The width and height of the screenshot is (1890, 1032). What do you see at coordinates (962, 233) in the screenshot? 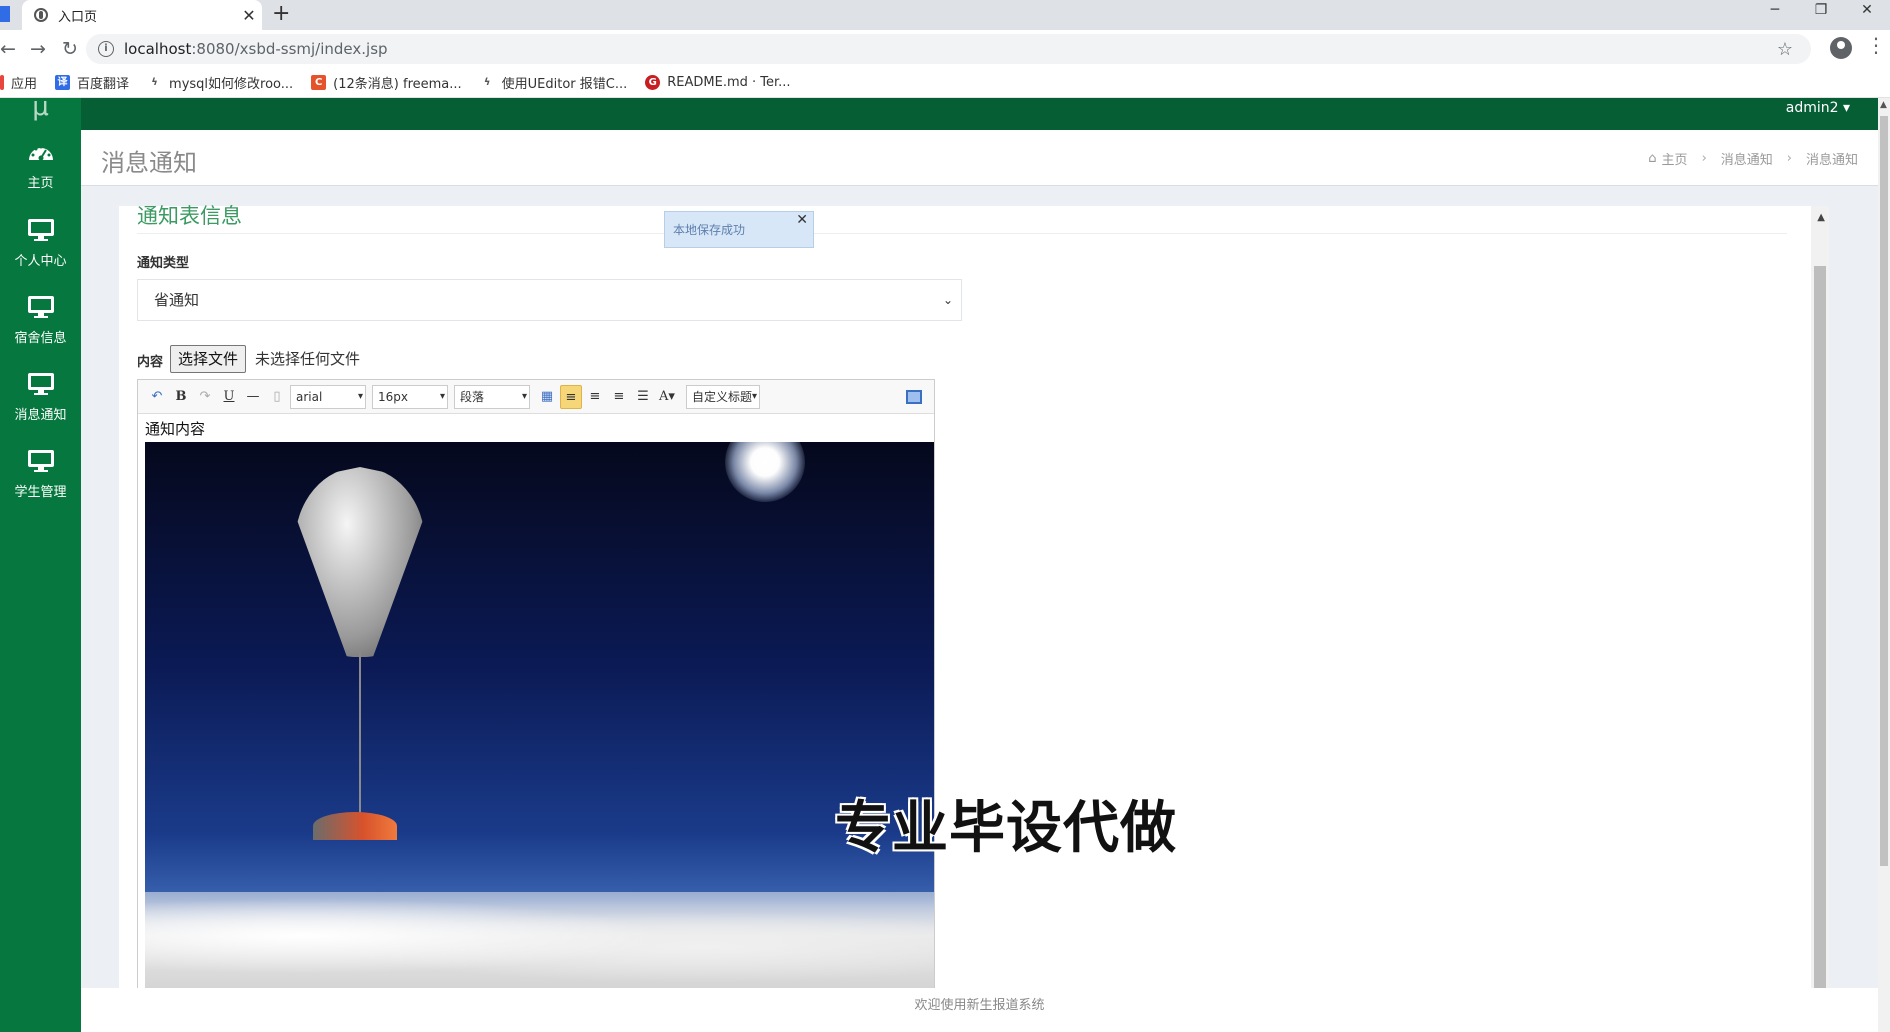
I see `divider` at bounding box center [962, 233].